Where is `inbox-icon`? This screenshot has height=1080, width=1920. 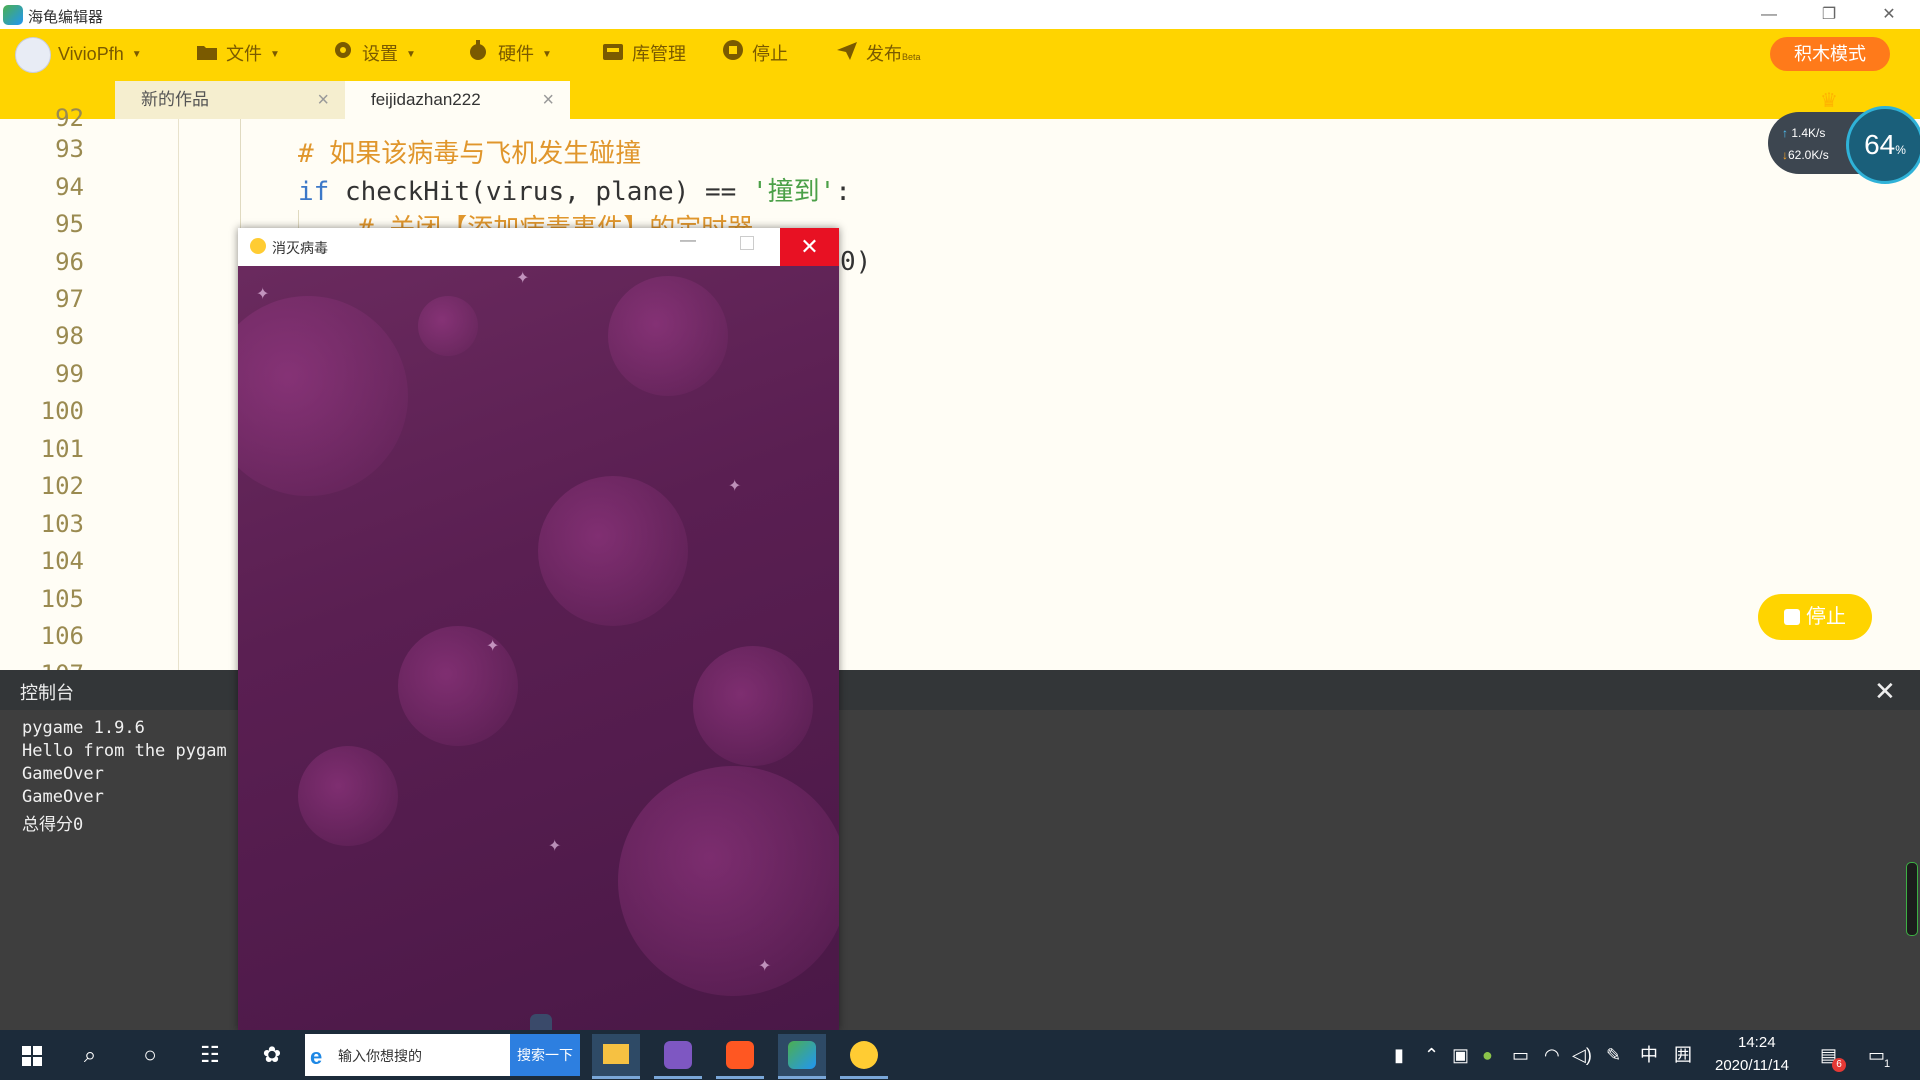
inbox-icon is located at coordinates (613, 55).